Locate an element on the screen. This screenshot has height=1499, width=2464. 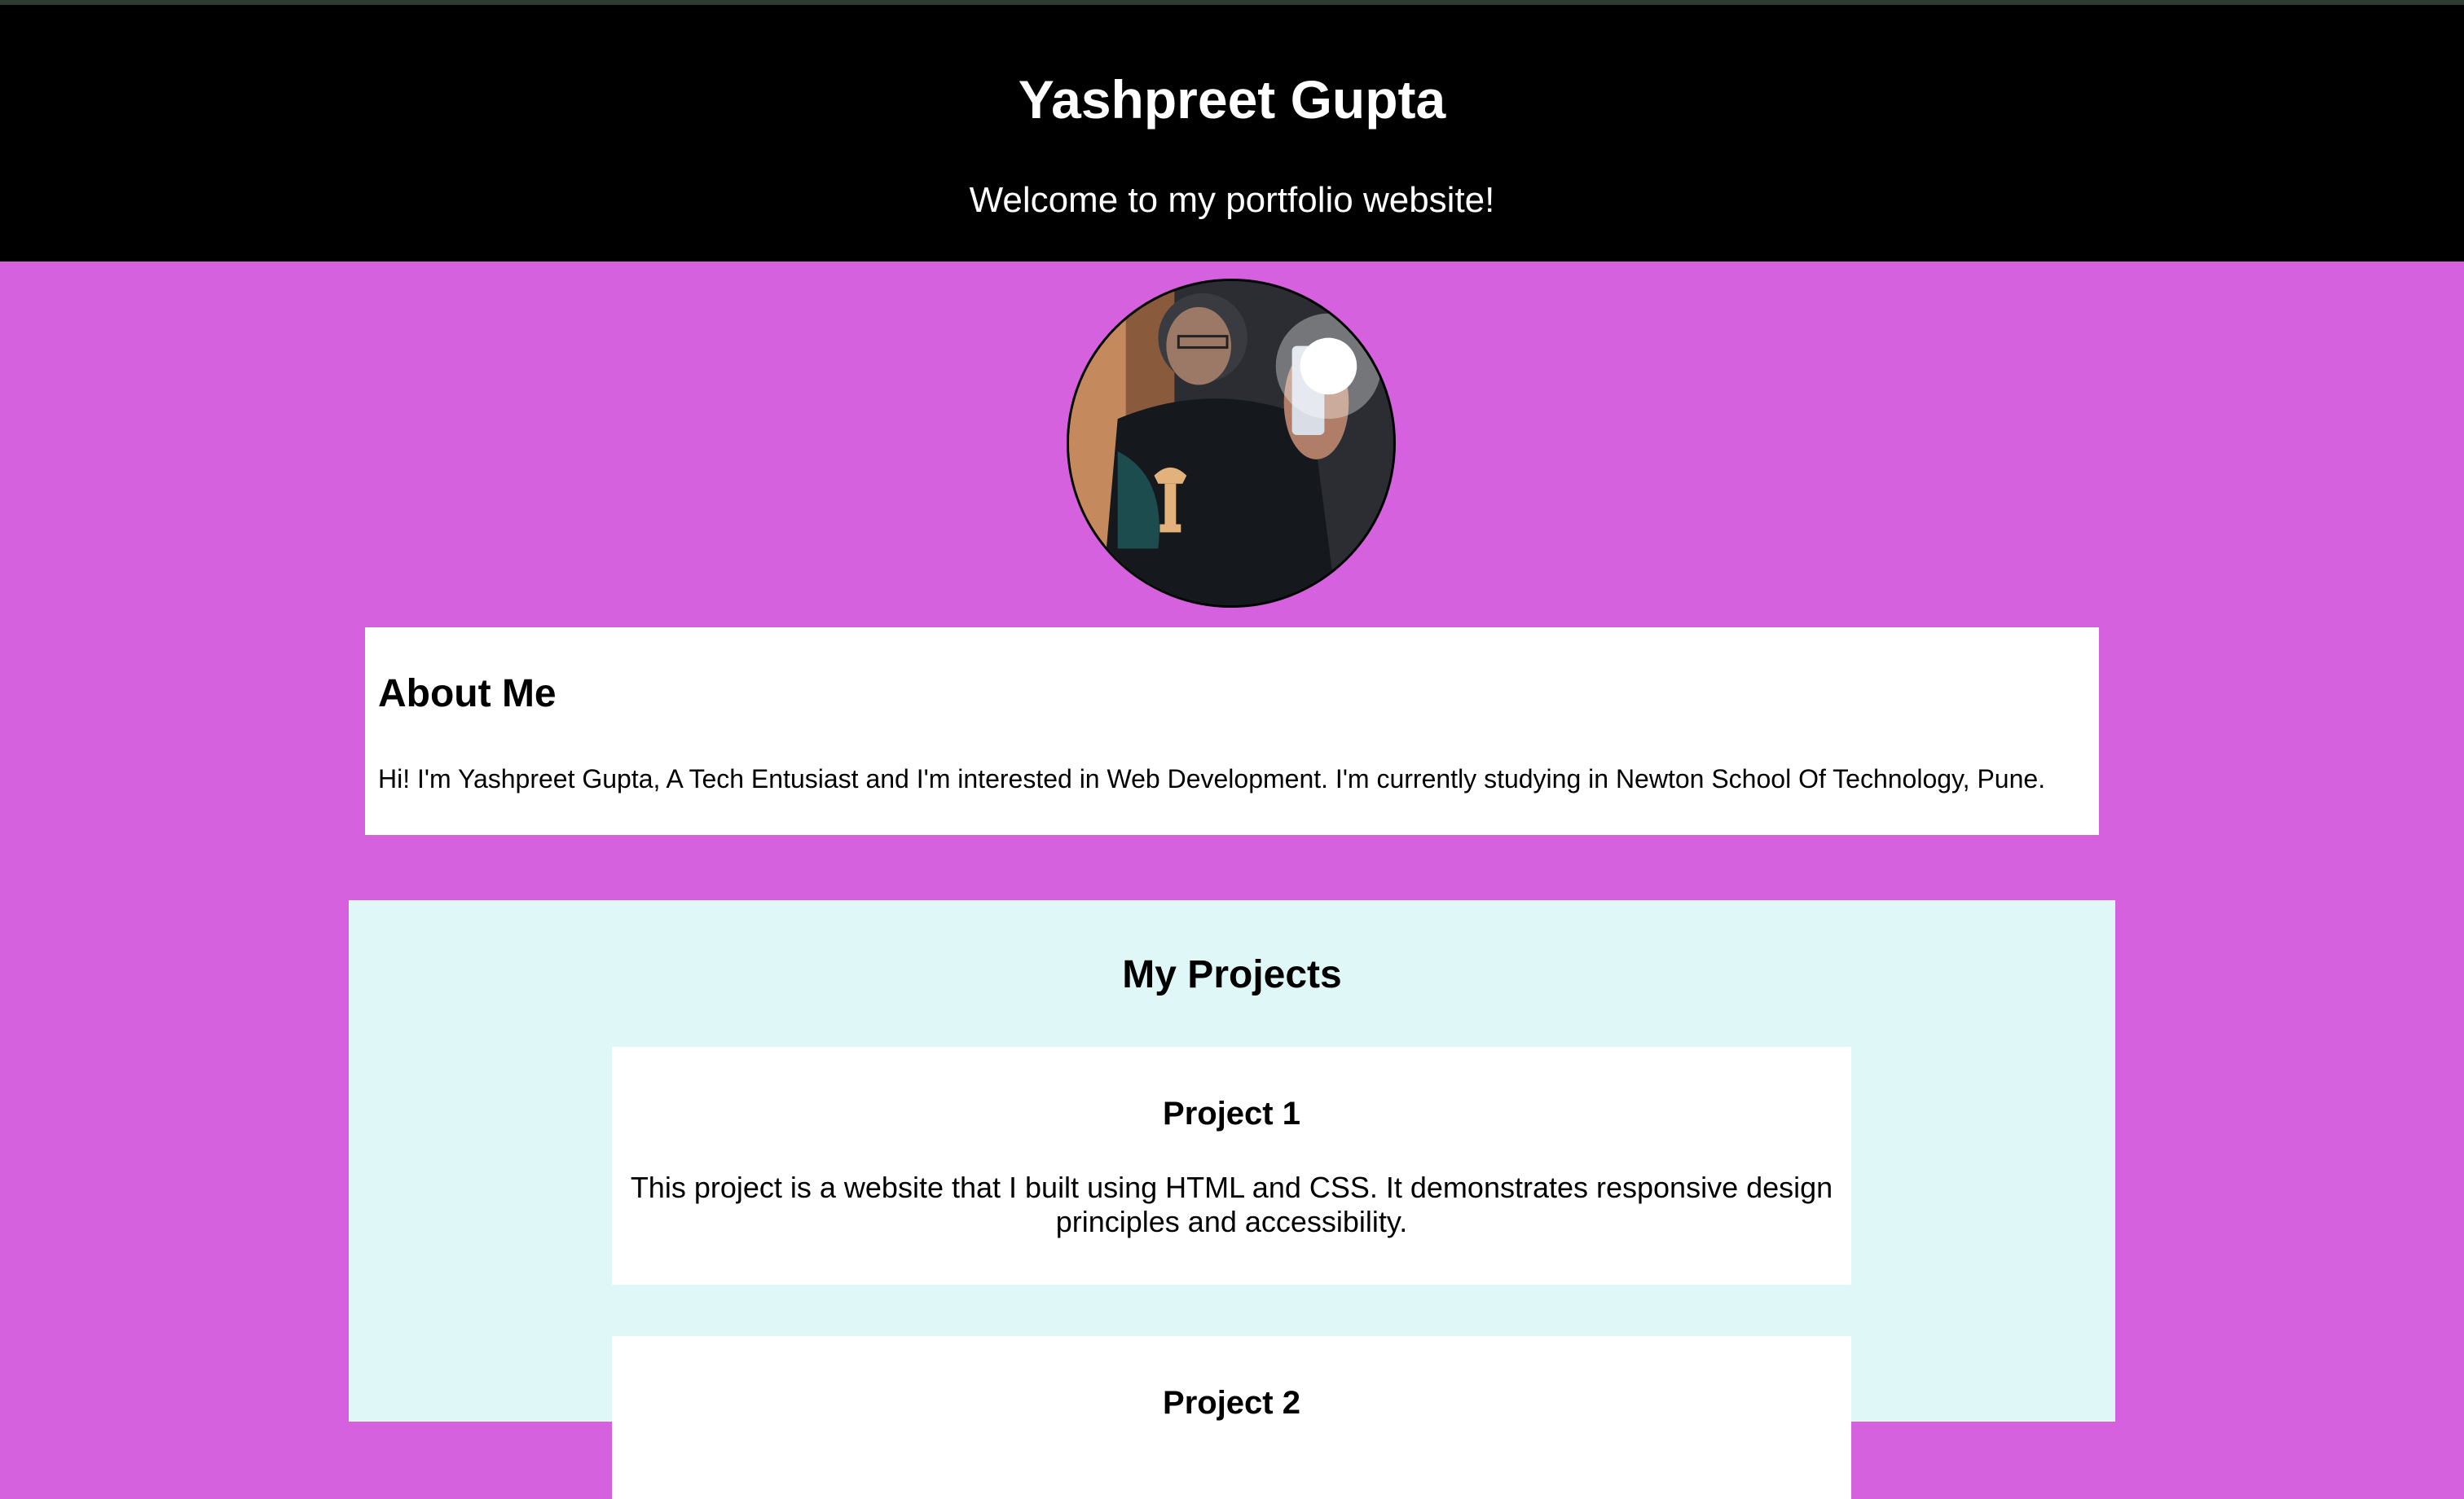
project-title: Project 1 is located at coordinates (1231, 1114).